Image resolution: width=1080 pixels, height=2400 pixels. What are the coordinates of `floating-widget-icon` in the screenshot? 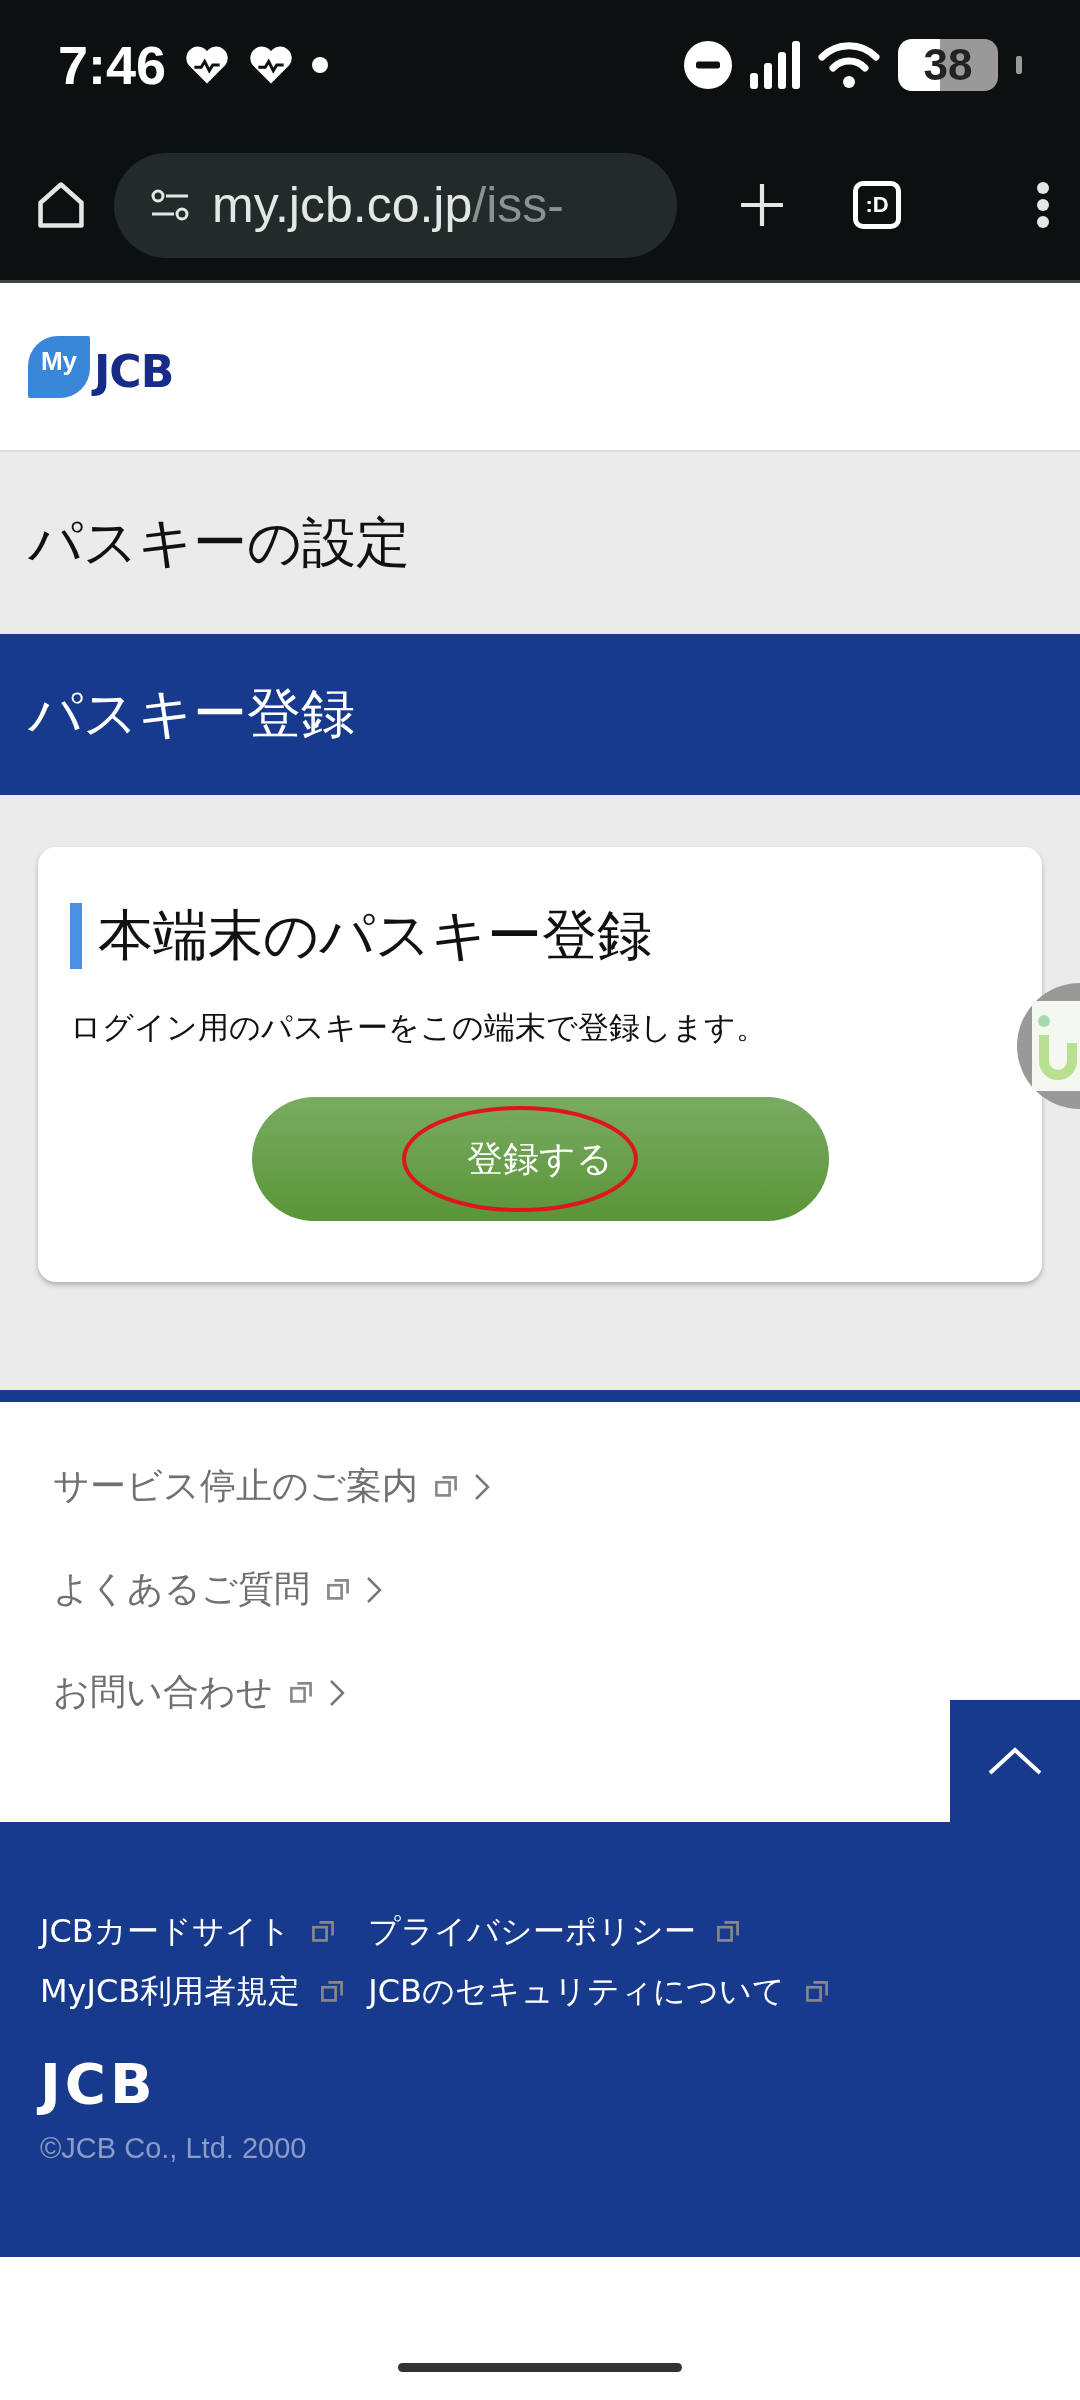 It's located at (1048, 1046).